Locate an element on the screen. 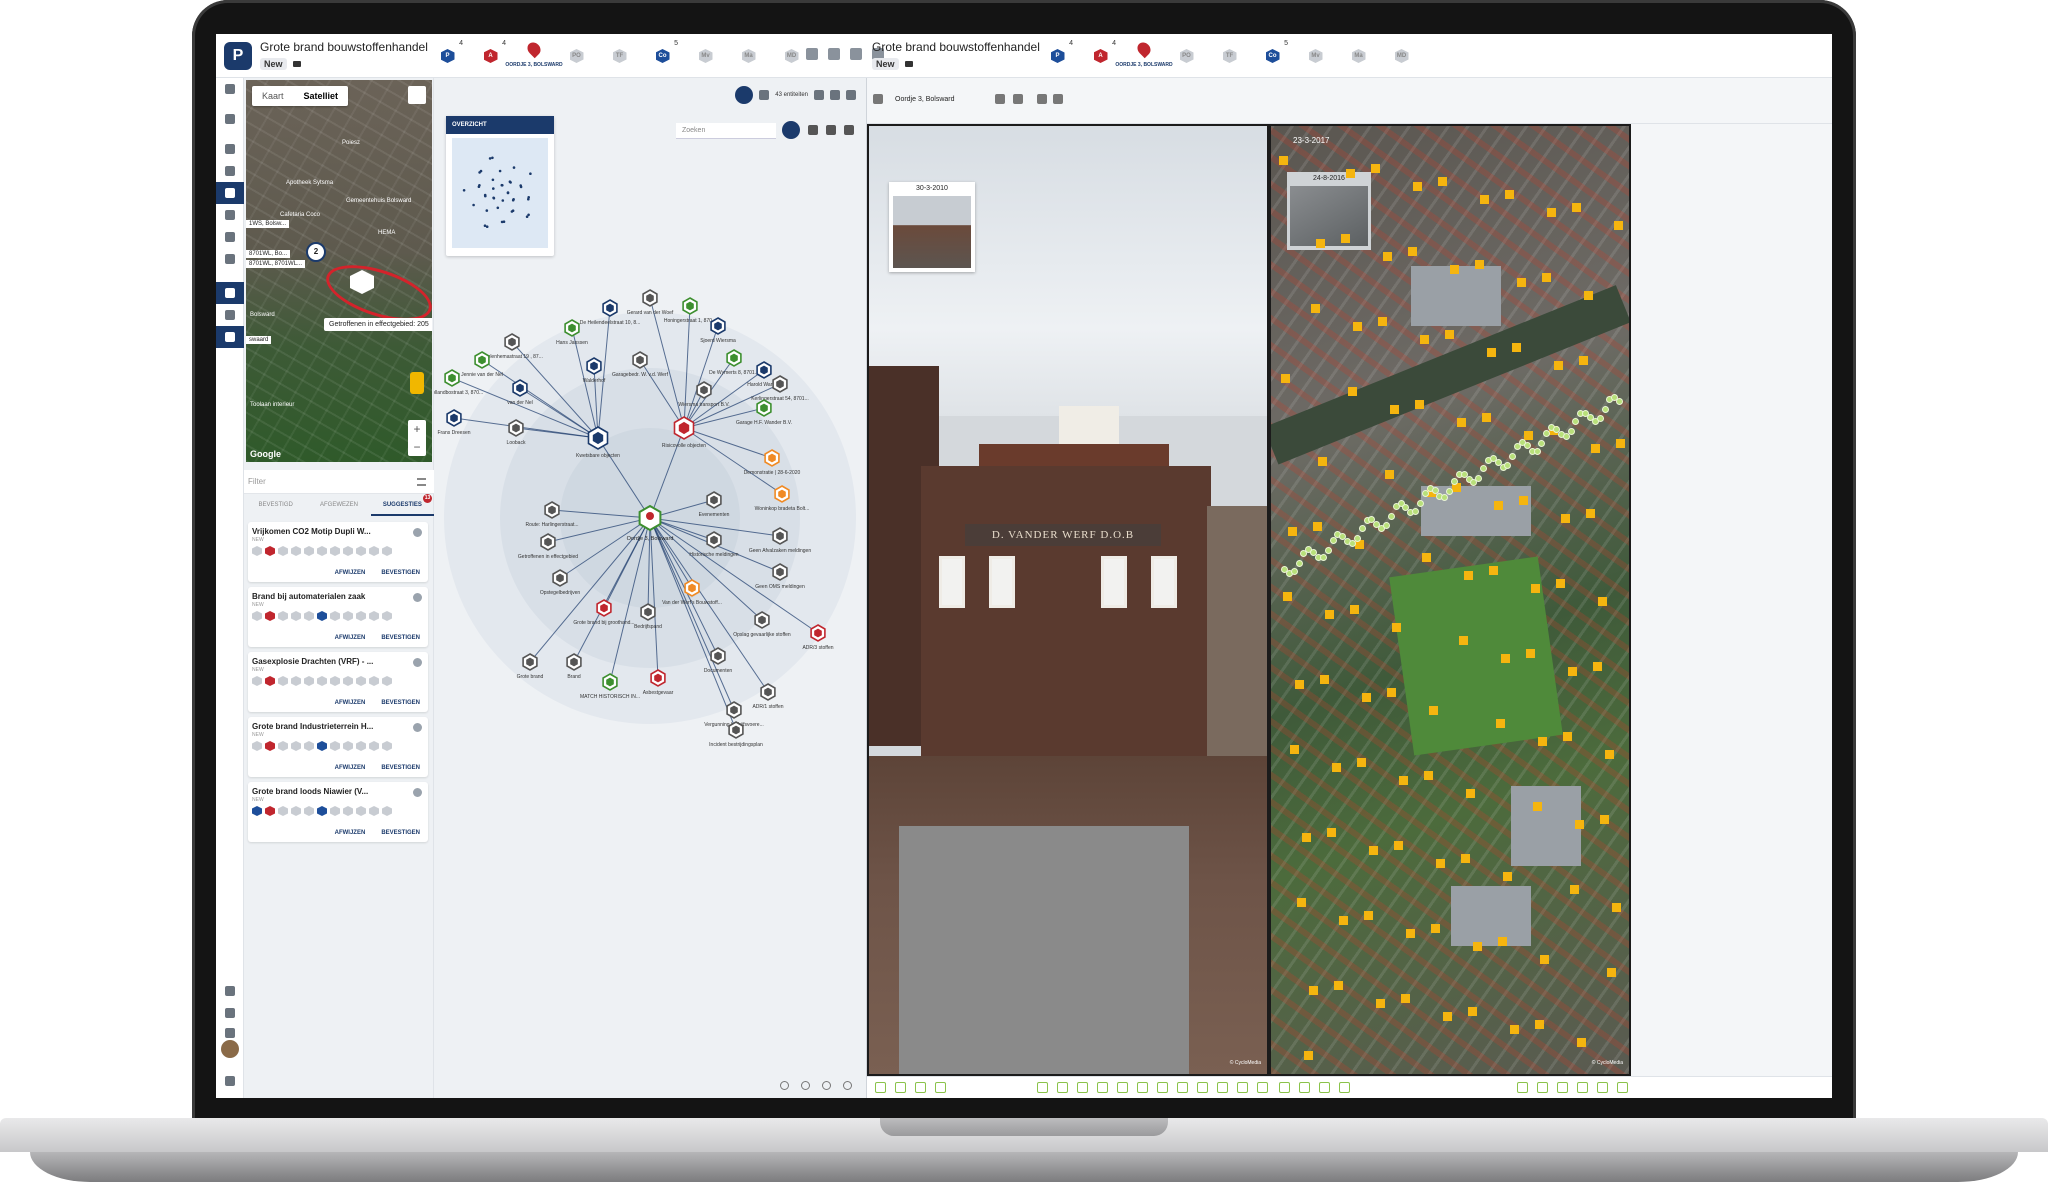 The image size is (2048, 1184). suggestion-title: Brand bij automaterialen zaak is located at coordinates (327, 596).